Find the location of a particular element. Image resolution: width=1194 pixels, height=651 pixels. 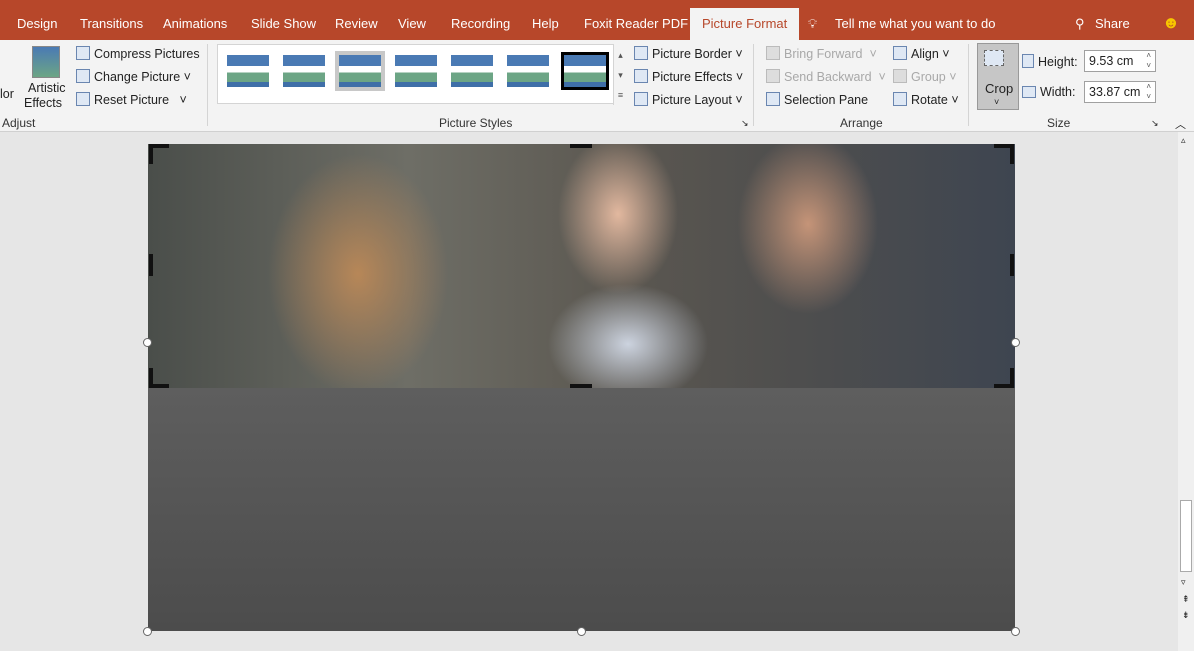

group-arrange: Arrange is located at coordinates (861, 123).